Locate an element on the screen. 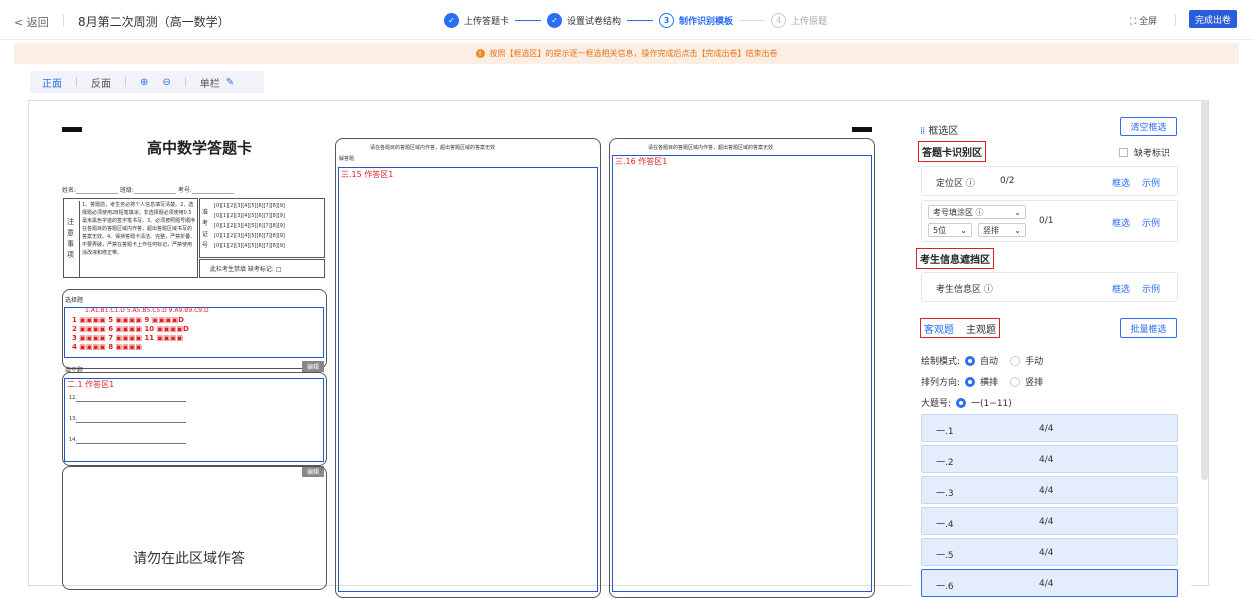 The height and width of the screenshot is (598, 1254). checkbox-icon is located at coordinates (1123, 152).